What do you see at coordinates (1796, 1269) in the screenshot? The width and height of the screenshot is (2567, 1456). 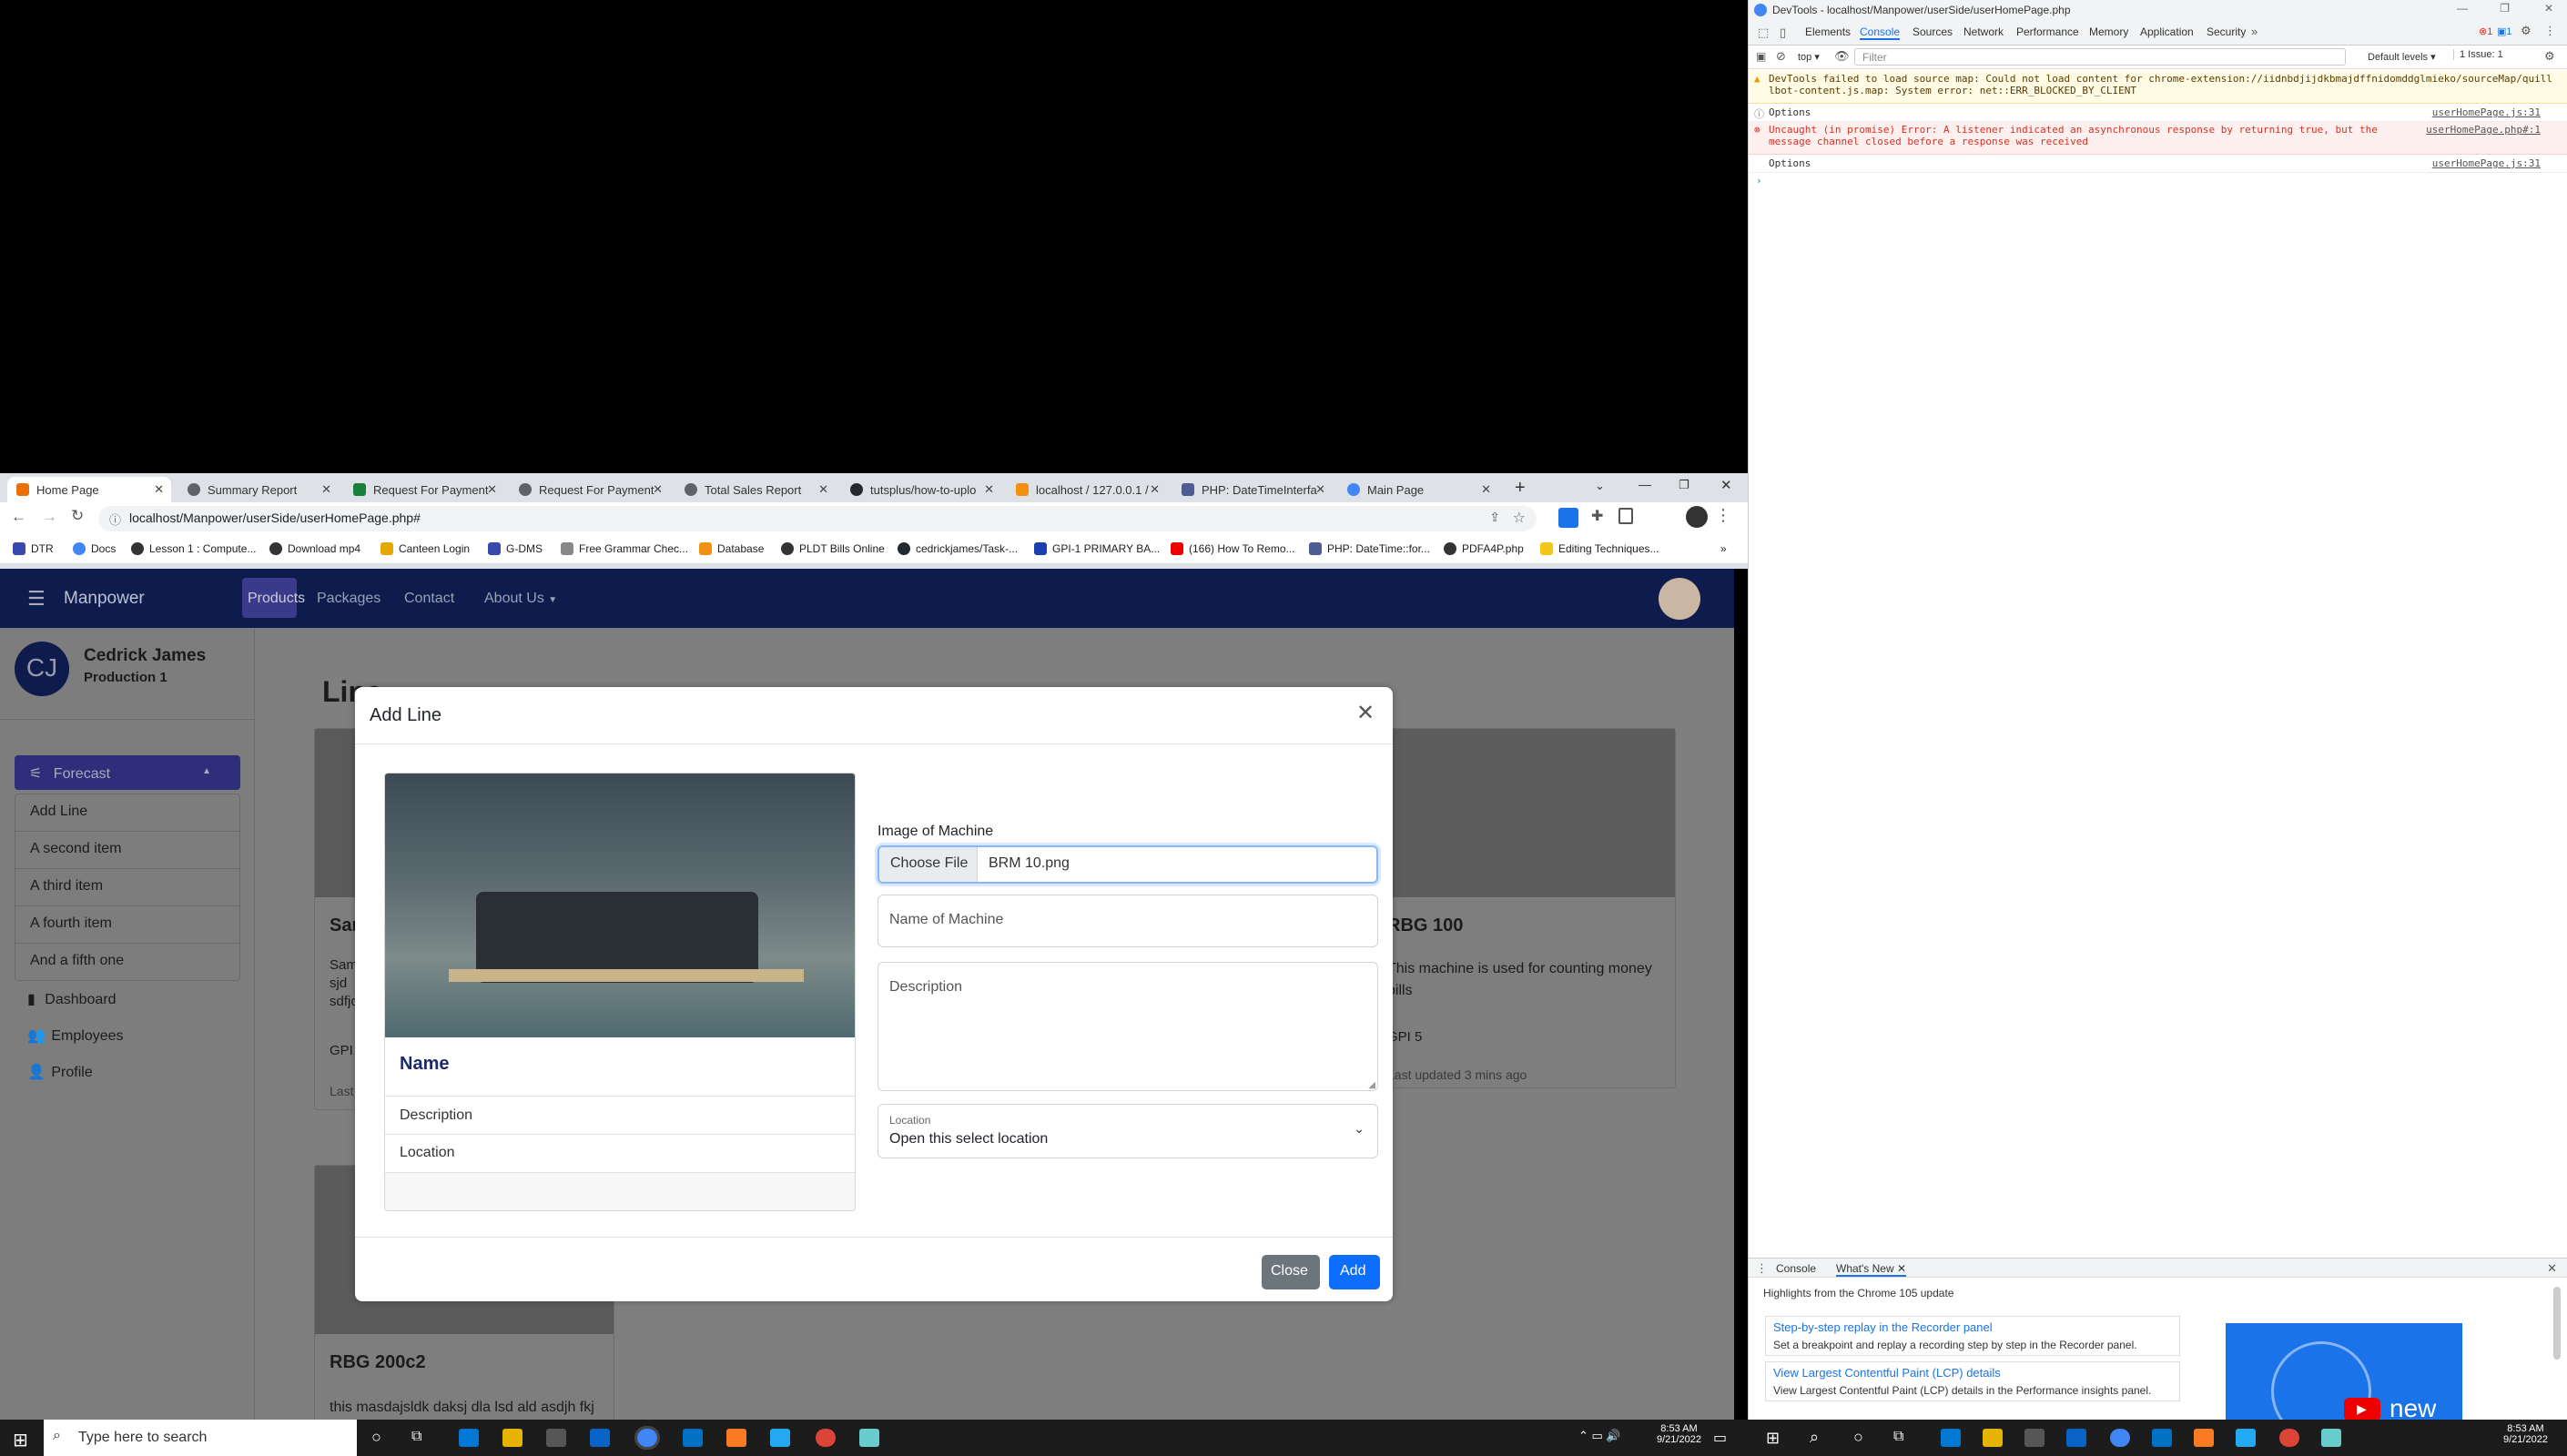 I see `drawer-tab-console: Console` at bounding box center [1796, 1269].